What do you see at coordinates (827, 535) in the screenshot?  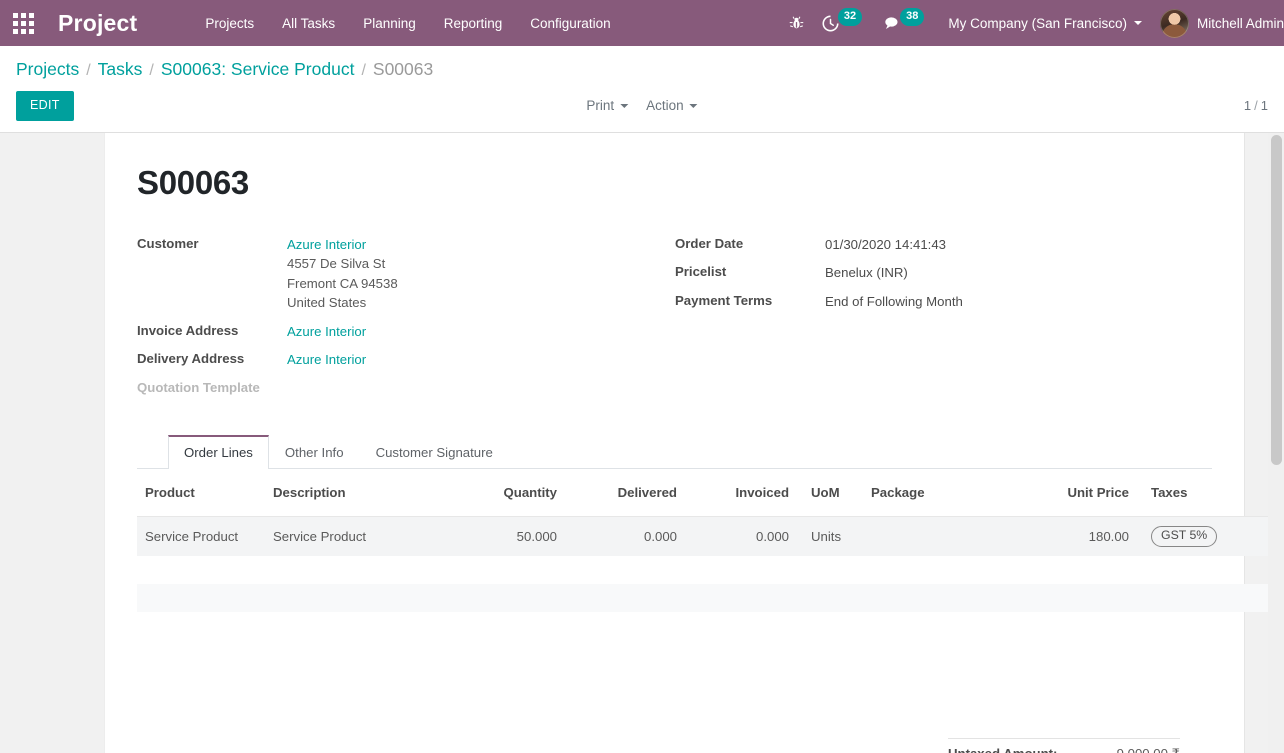 I see `cell-uom: Units` at bounding box center [827, 535].